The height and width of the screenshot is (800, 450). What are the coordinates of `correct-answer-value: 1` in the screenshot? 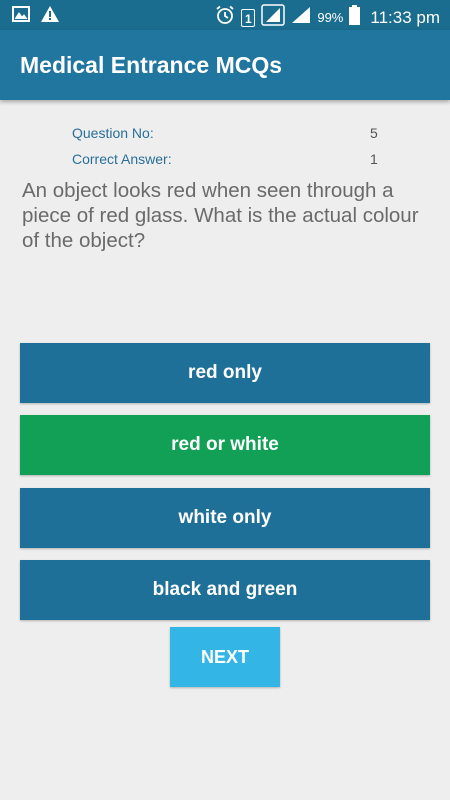 It's located at (374, 159).